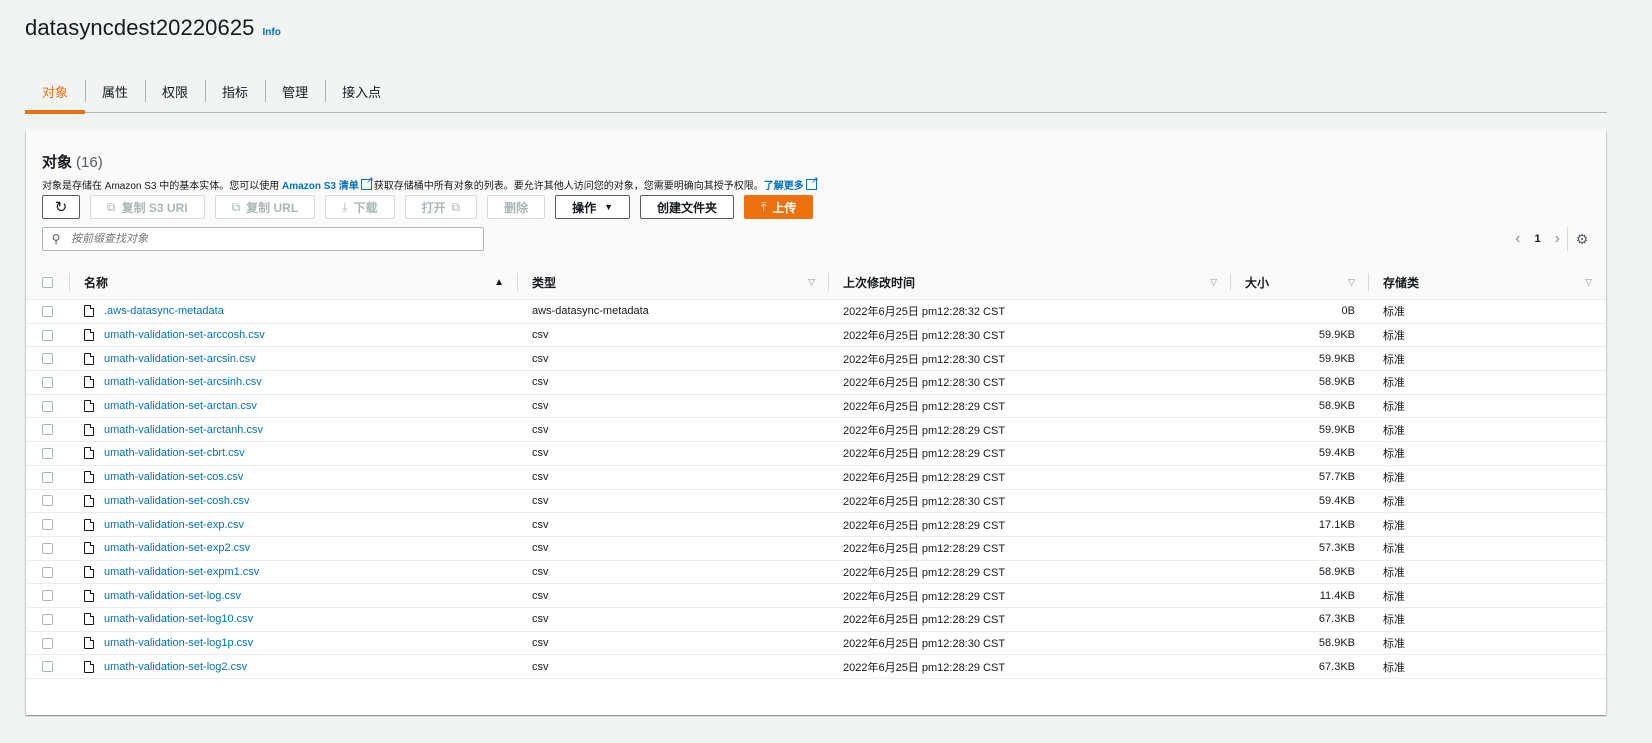  What do you see at coordinates (271, 239) in the screenshot?
I see `search-input` at bounding box center [271, 239].